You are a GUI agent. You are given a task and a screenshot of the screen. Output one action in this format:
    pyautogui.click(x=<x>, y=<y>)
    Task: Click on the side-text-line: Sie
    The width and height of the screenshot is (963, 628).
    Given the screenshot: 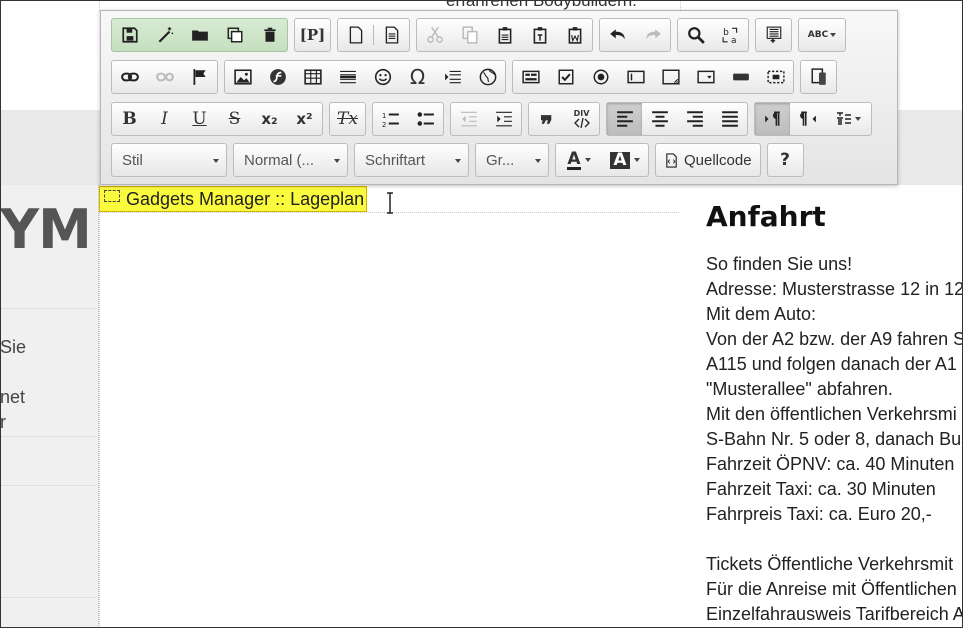 What is the action you would take?
    pyautogui.click(x=13, y=347)
    